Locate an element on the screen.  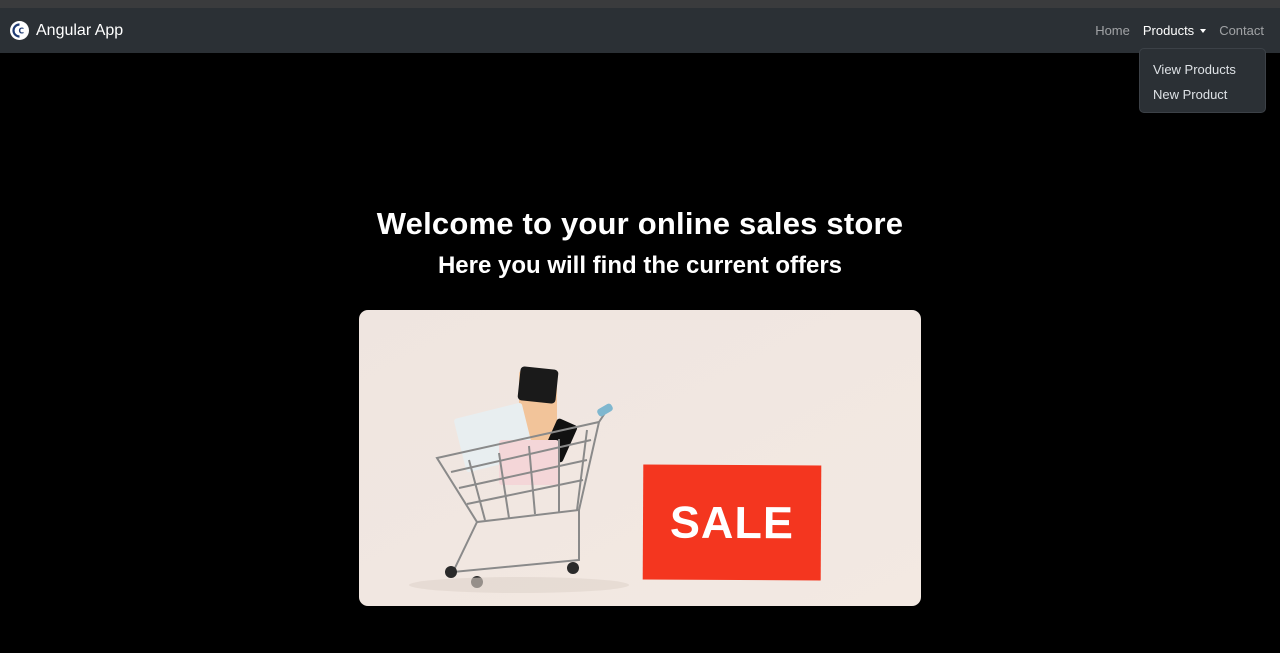
svg-text: C is located at coordinates (22, 31).